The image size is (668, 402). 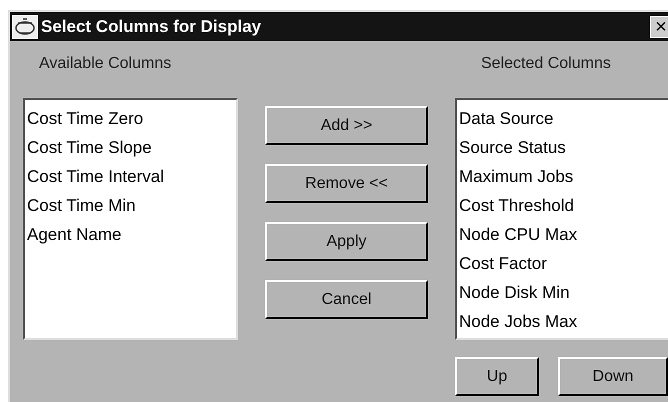 What do you see at coordinates (131, 234) in the screenshot?
I see `list-item: Agent Name` at bounding box center [131, 234].